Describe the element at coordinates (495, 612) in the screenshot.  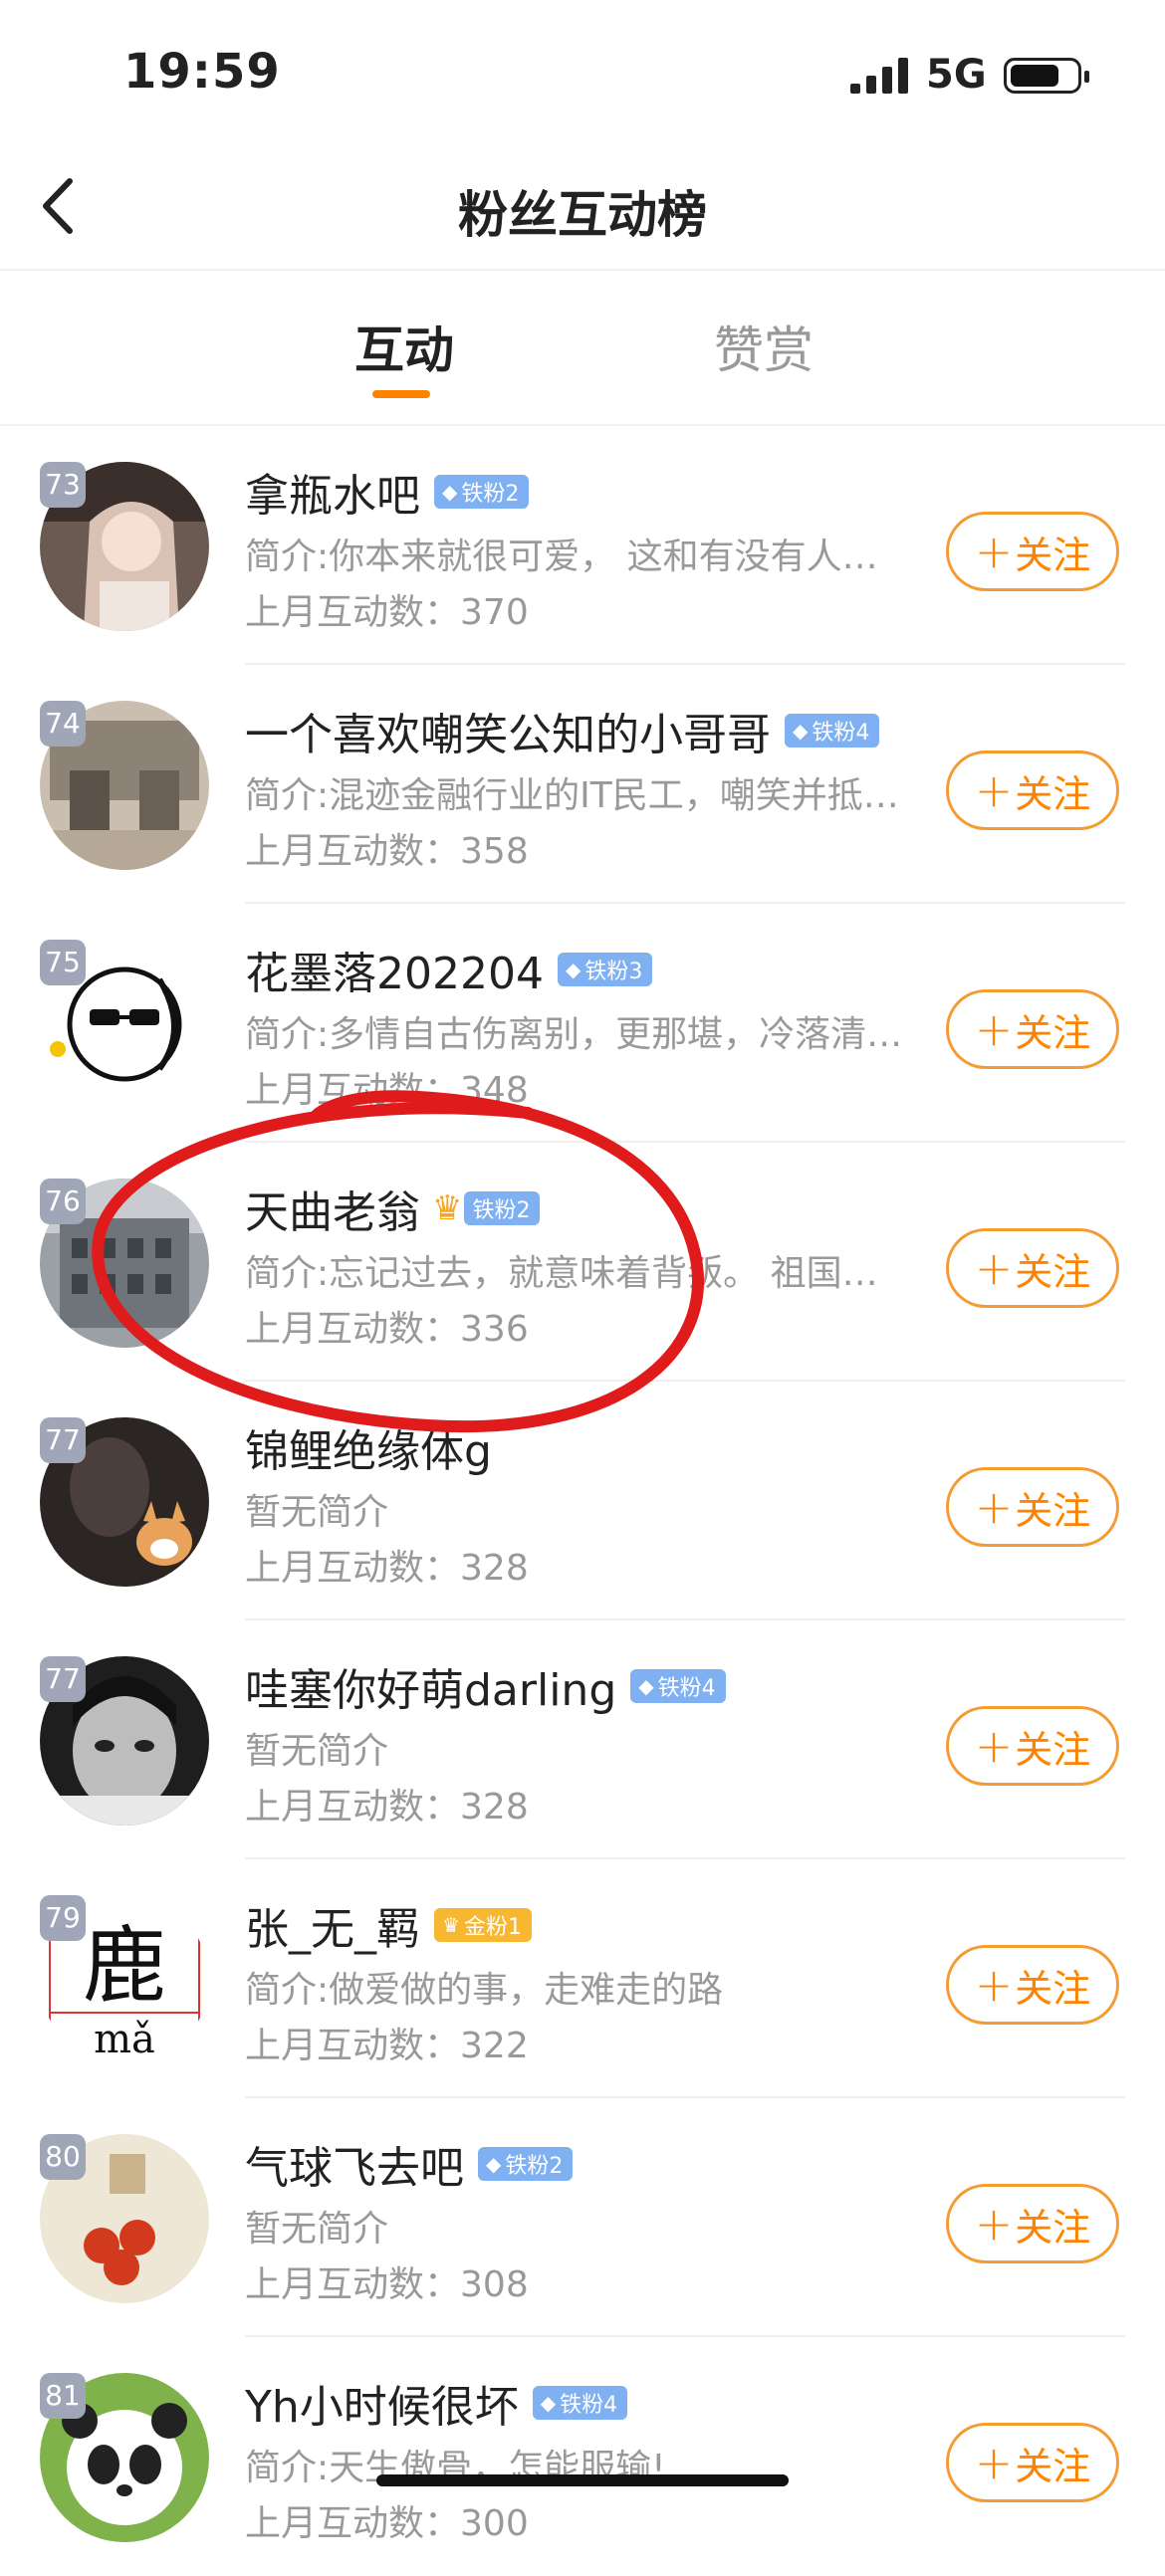
I see `count-value: 370` at that location.